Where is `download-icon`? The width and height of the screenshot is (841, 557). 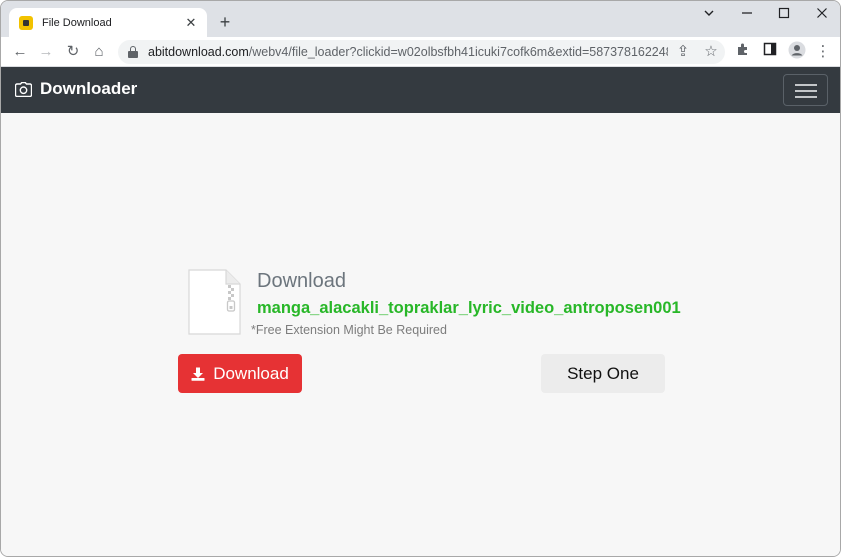
download-icon is located at coordinates (198, 374).